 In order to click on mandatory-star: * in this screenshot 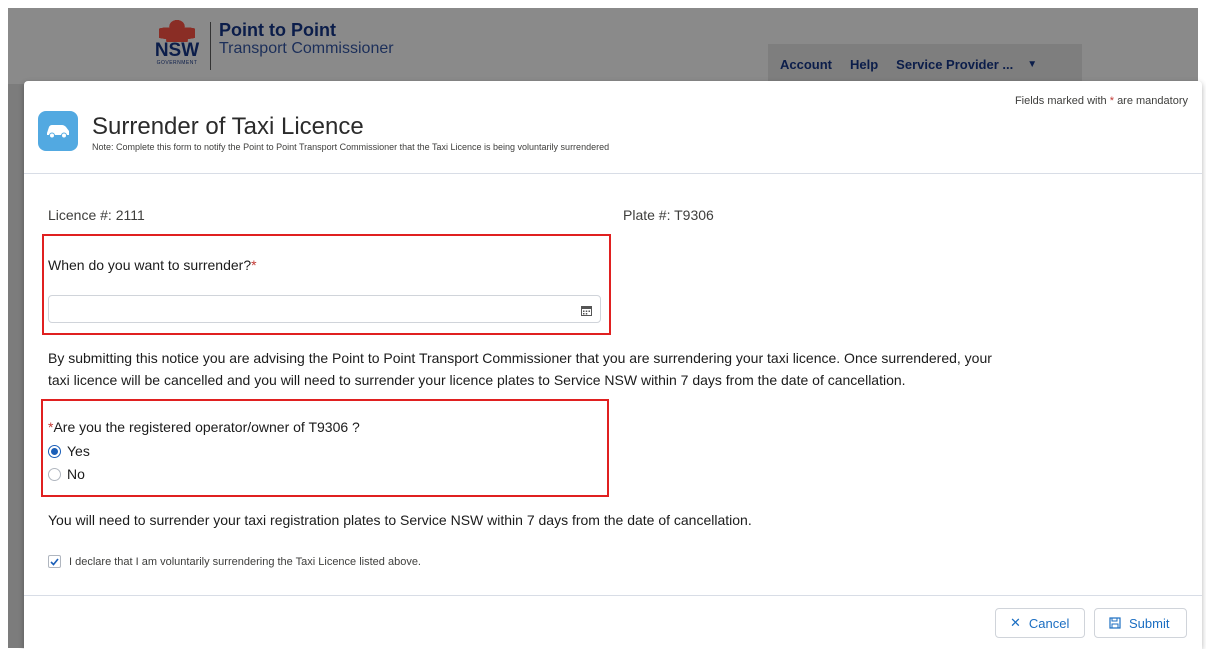, I will do `click(1111, 101)`.